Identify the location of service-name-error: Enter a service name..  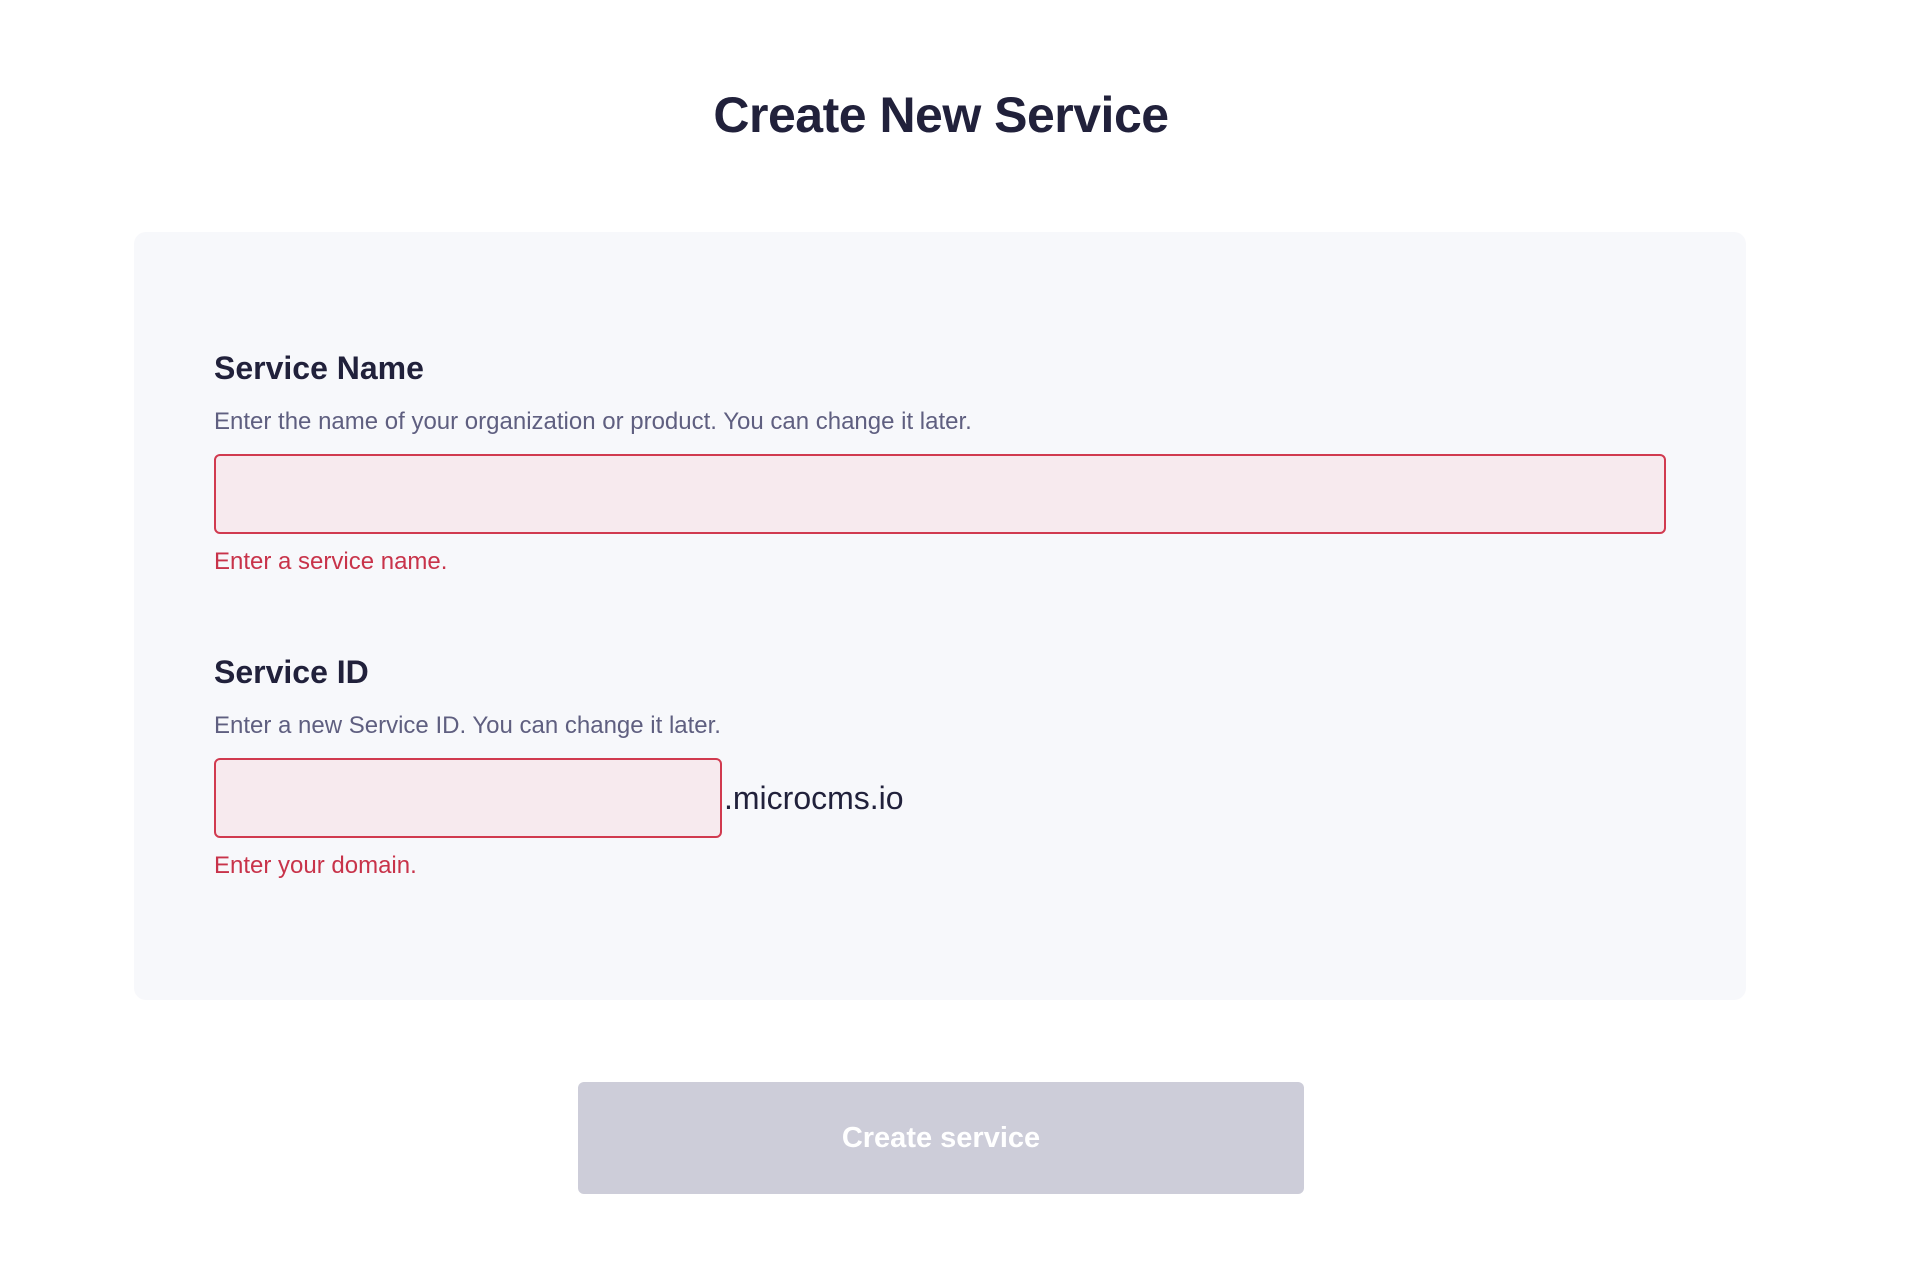
(331, 561).